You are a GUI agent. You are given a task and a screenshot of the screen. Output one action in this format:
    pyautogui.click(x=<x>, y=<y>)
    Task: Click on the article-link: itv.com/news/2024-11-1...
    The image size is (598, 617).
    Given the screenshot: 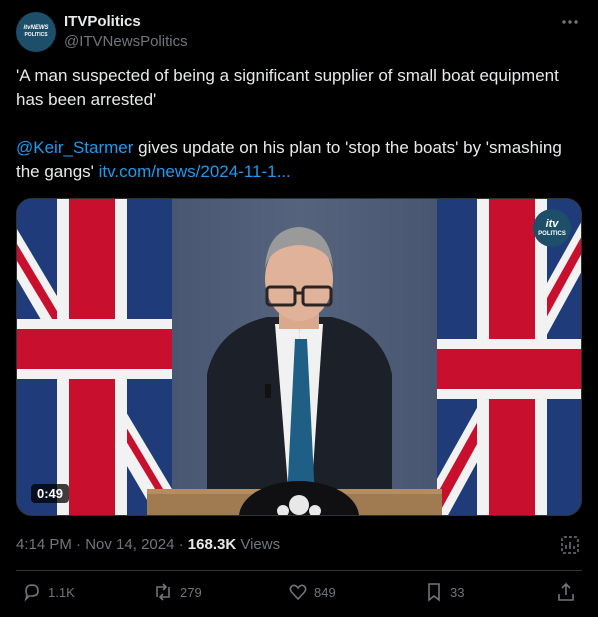 What is the action you would take?
    pyautogui.click(x=195, y=171)
    